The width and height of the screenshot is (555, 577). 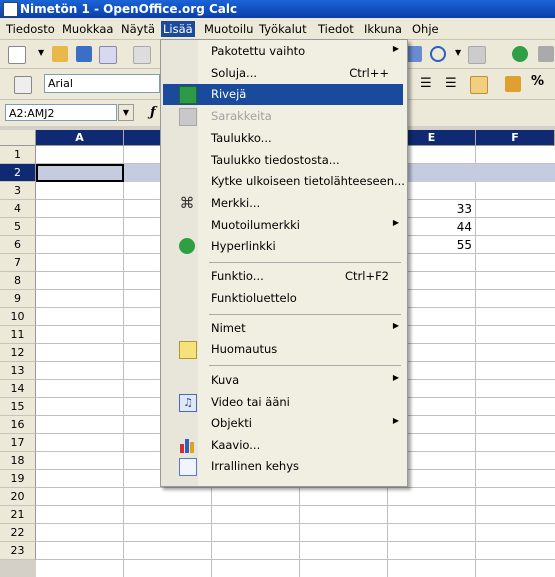 What do you see at coordinates (129, 9) in the screenshot?
I see `window-title: Nimetön 1 - OpenOffice.org Calc` at bounding box center [129, 9].